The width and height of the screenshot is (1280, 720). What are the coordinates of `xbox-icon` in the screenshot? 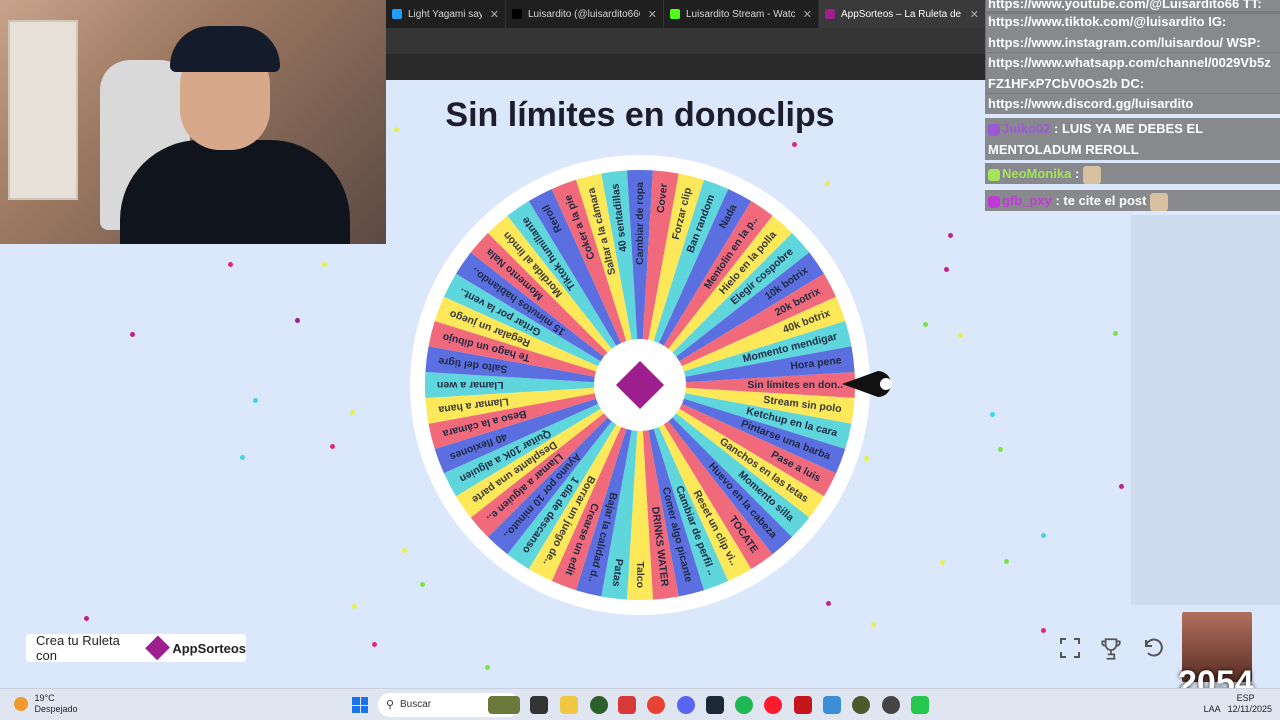 It's located at (599, 705).